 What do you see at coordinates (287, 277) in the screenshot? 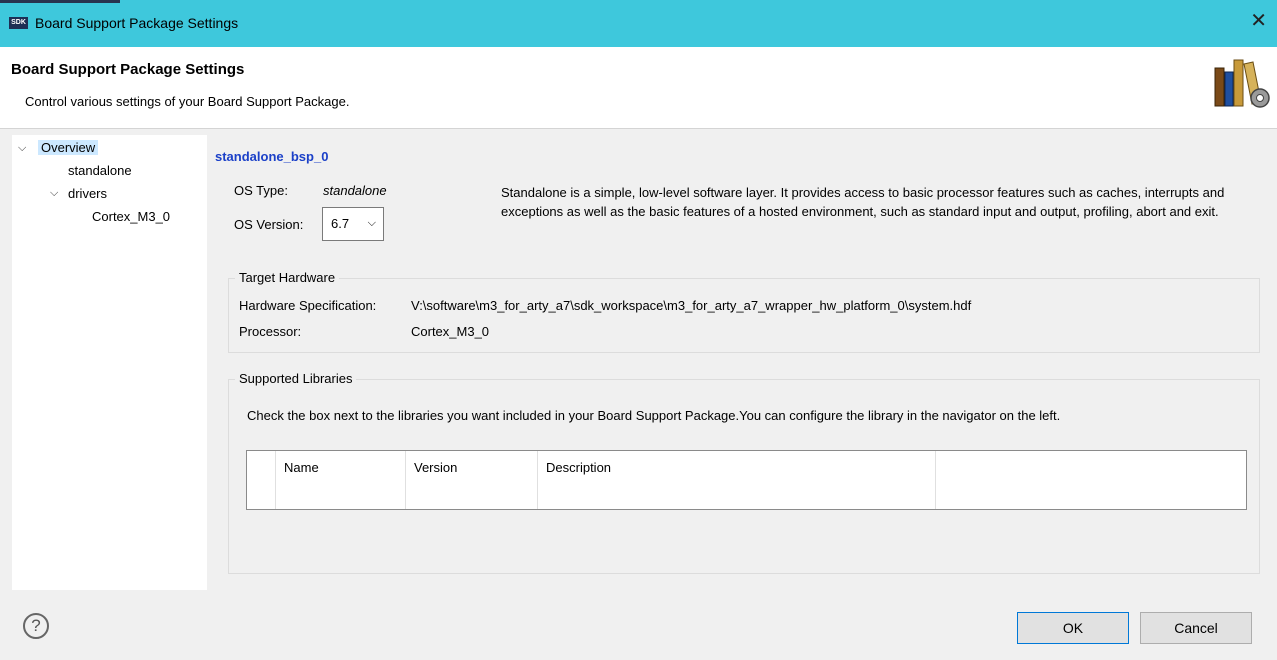
I see `group-title: Target Hardware` at bounding box center [287, 277].